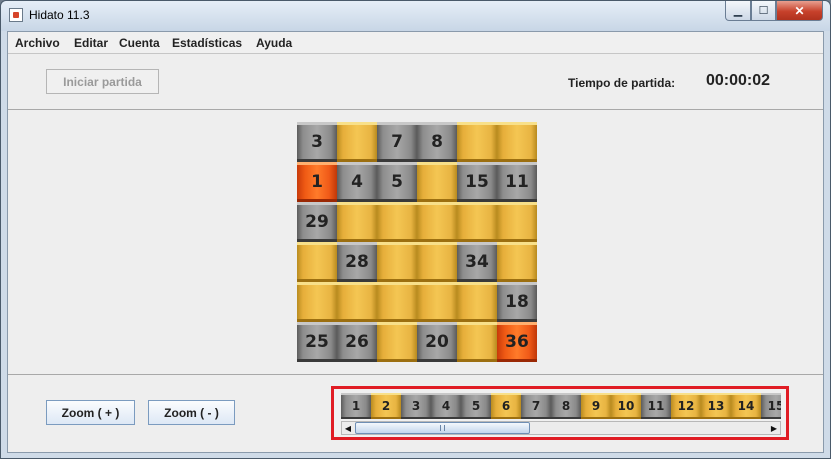  What do you see at coordinates (476, 406) in the screenshot?
I see `palette-number: 5` at bounding box center [476, 406].